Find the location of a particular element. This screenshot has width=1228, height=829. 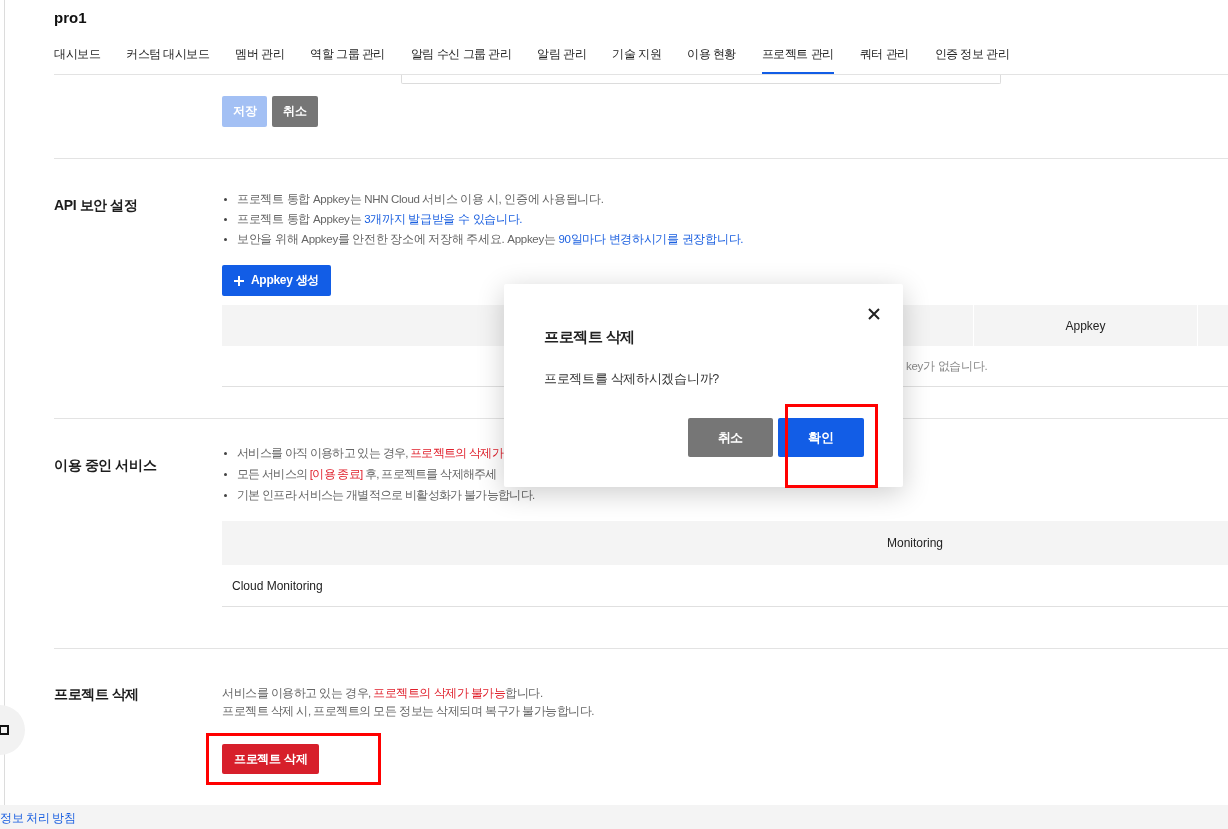

footer-link: 정보 처리 방침 is located at coordinates (38, 818).